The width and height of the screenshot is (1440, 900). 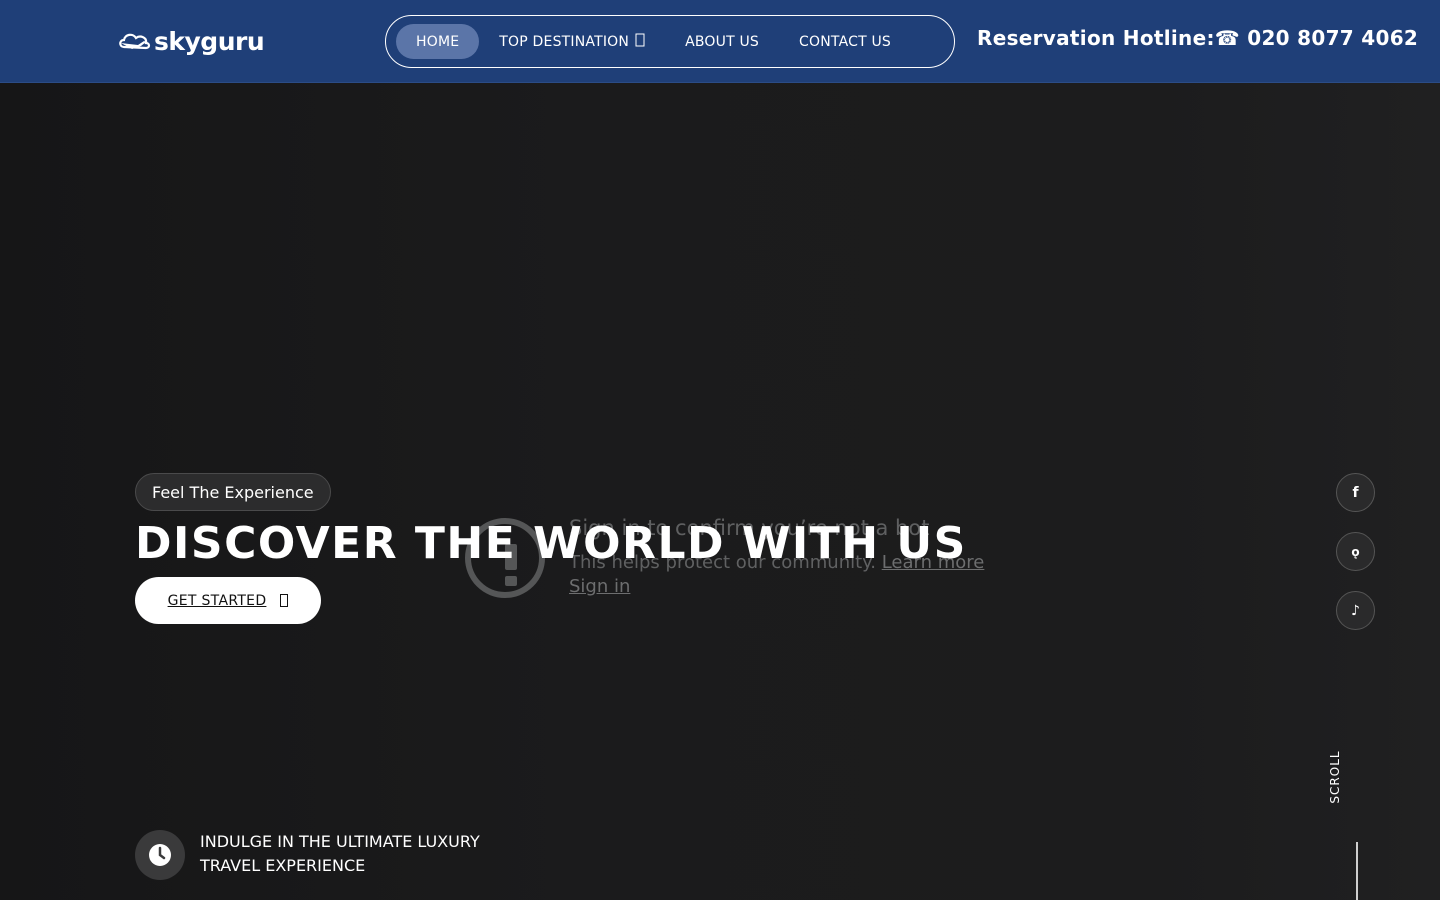 What do you see at coordinates (1227, 38) in the screenshot?
I see `phone-icon: ☎` at bounding box center [1227, 38].